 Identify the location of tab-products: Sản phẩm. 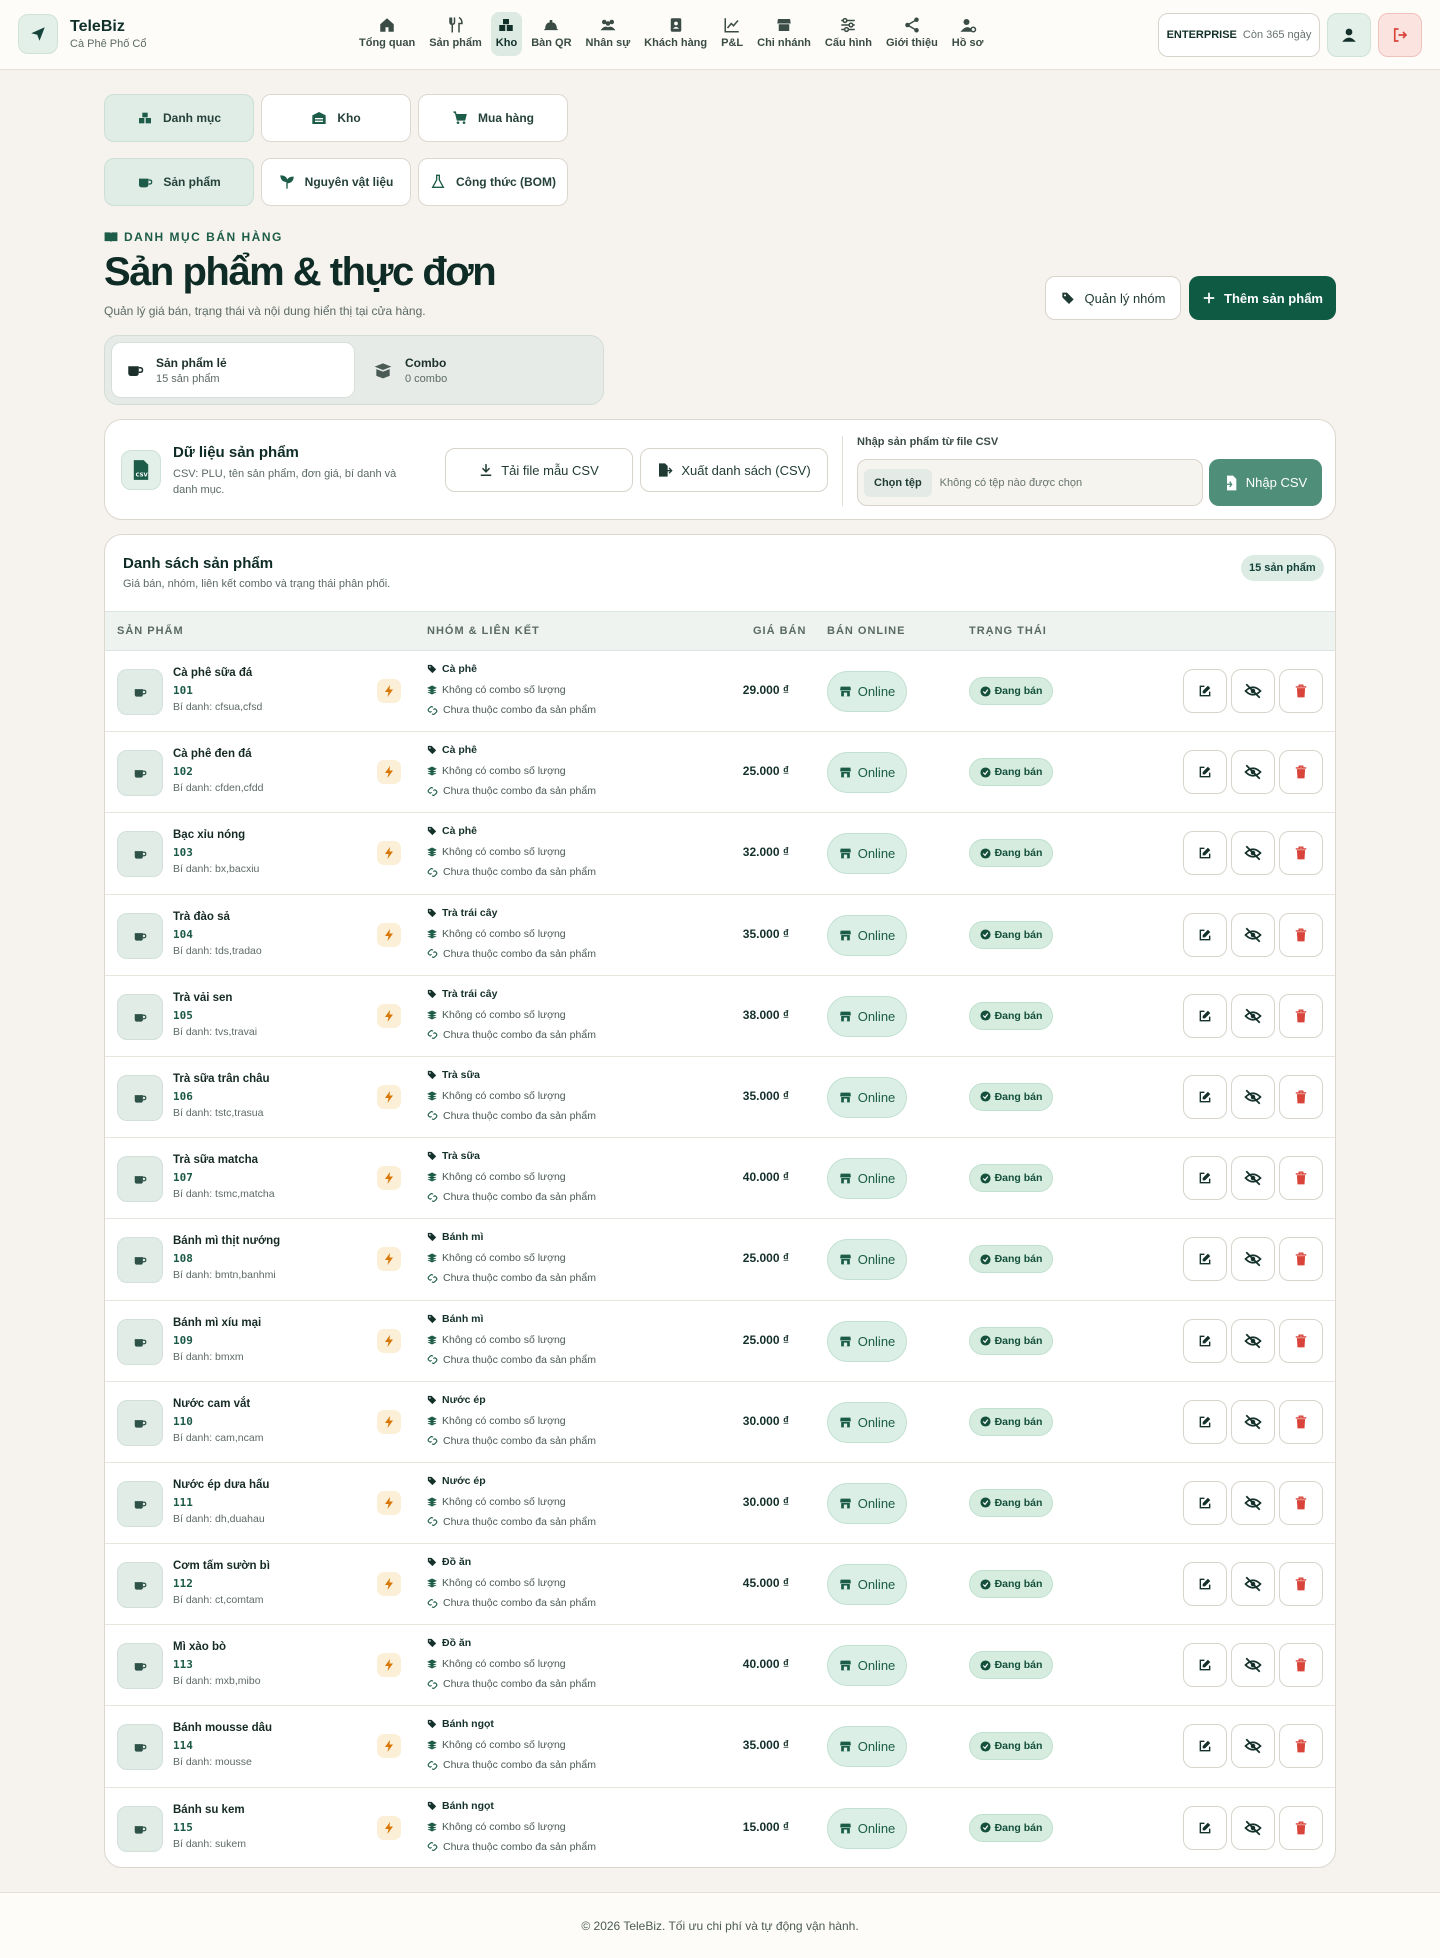
(179, 182).